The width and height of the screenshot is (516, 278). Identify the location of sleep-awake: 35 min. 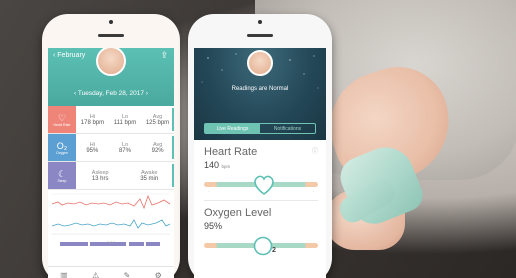
(149, 178).